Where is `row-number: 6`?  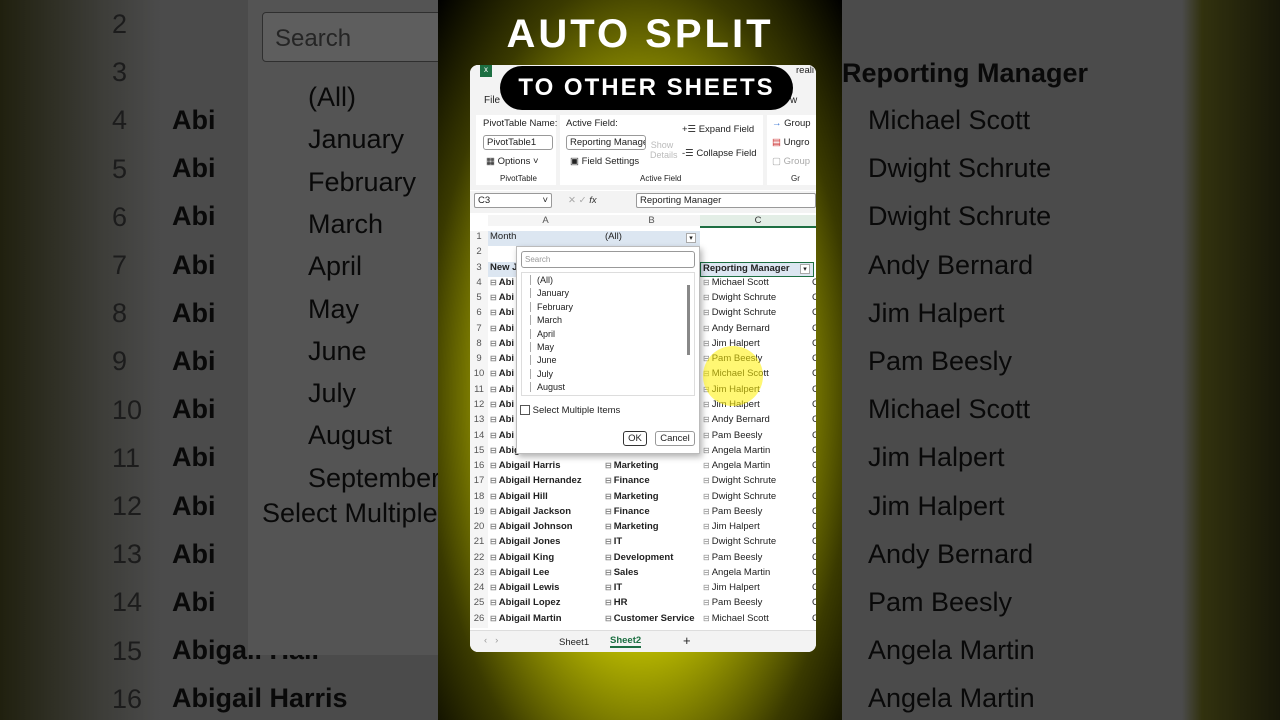 row-number: 6 is located at coordinates (479, 315).